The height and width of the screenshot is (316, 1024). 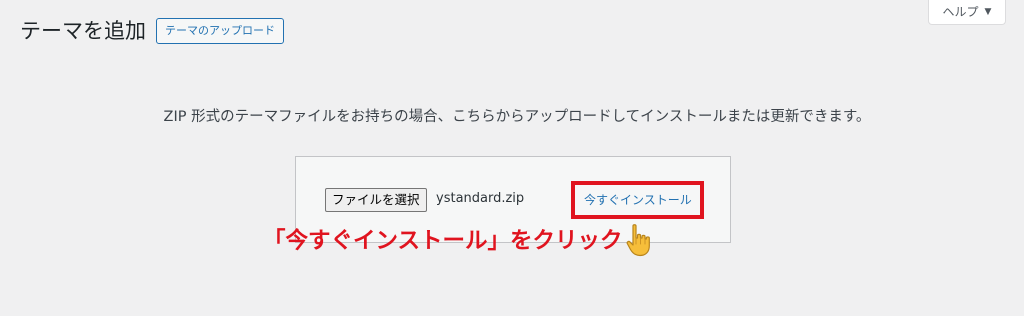 I want to click on help-tab-button: ヘルプ ▼, so click(x=967, y=12).